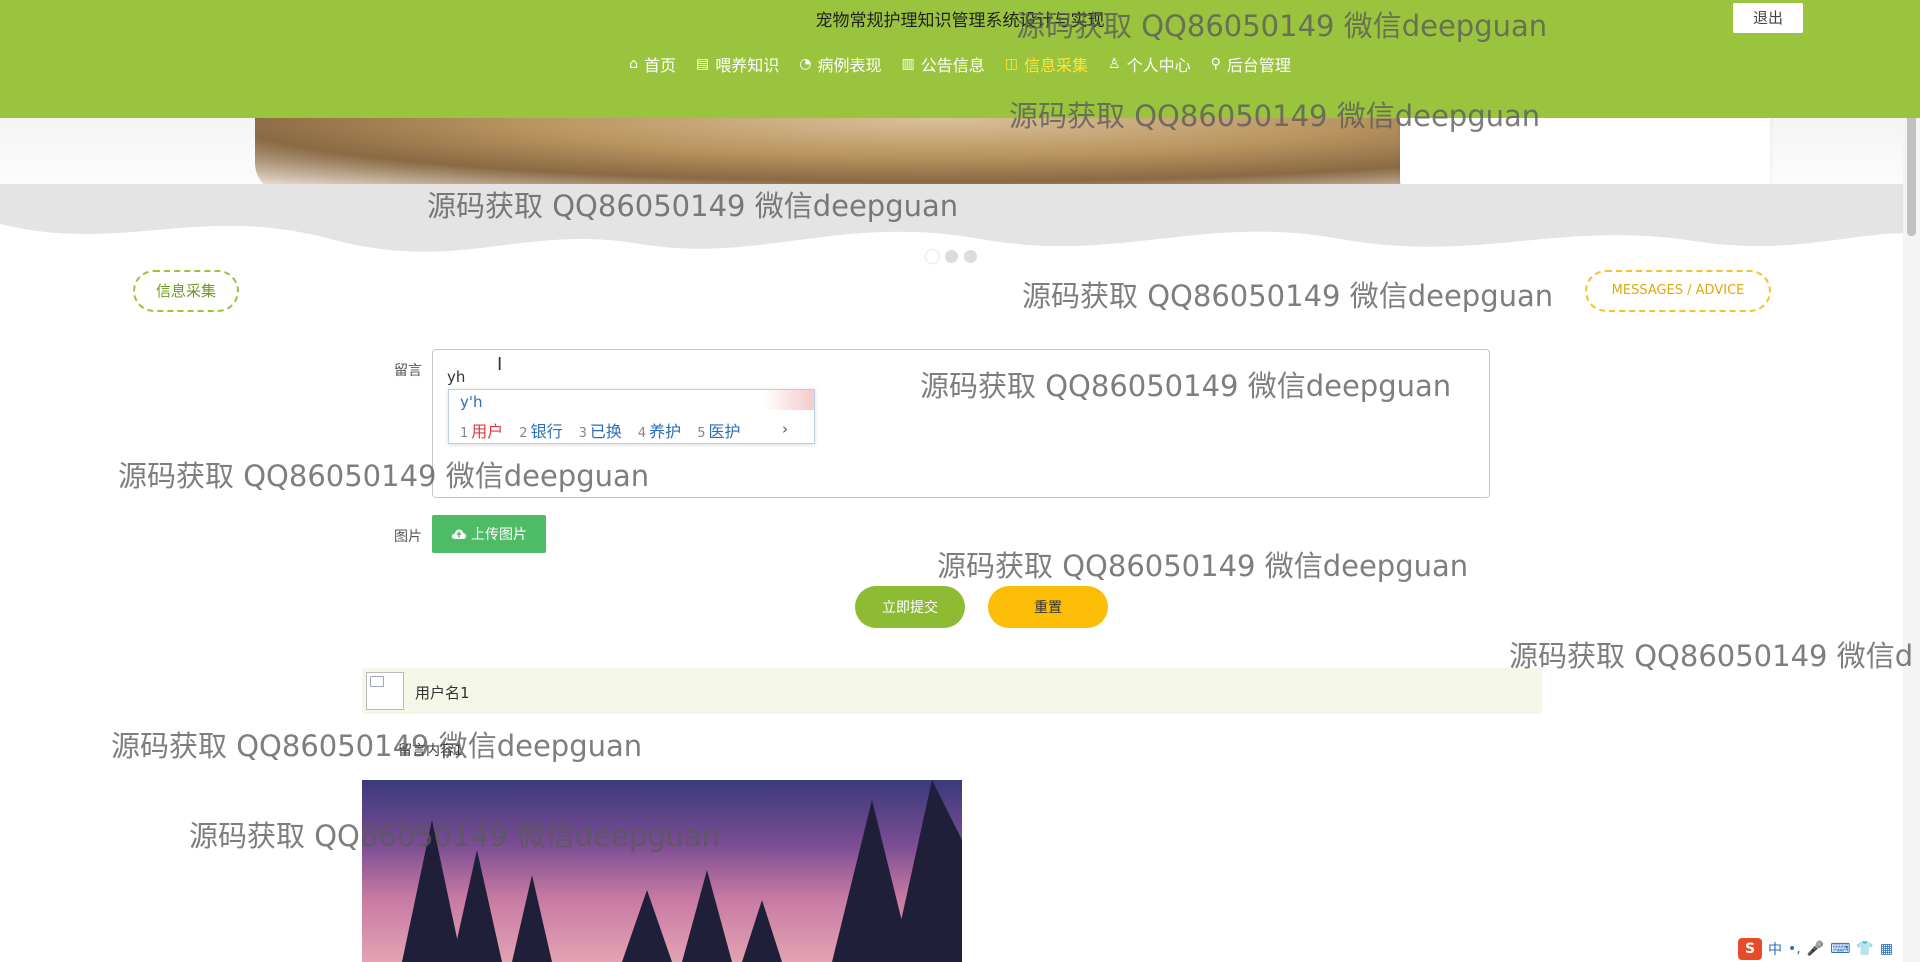 This screenshot has width=1920, height=962. Describe the element at coordinates (464, 433) in the screenshot. I see `ime-candidate-number: 1` at that location.